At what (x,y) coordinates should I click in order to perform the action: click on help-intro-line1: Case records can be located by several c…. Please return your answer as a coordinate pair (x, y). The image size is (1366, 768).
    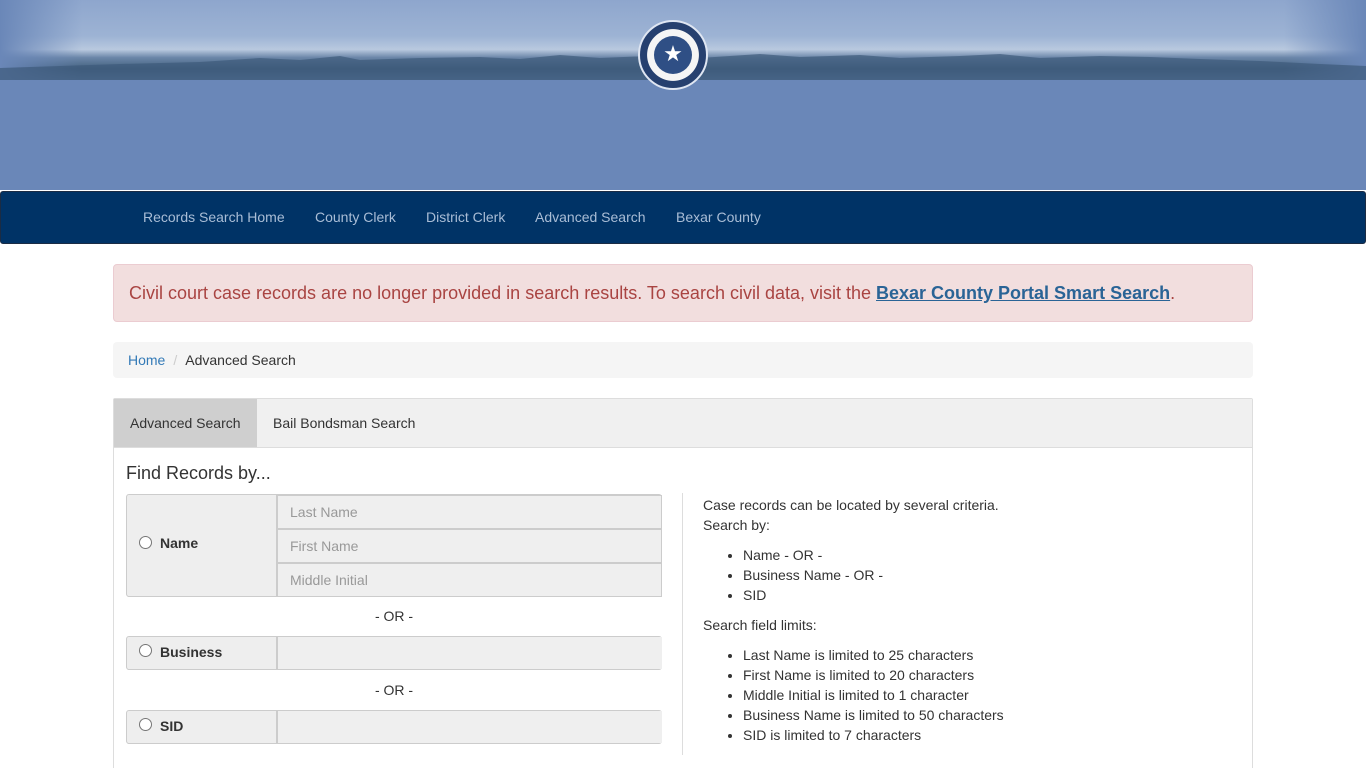
    Looking at the image, I should click on (851, 505).